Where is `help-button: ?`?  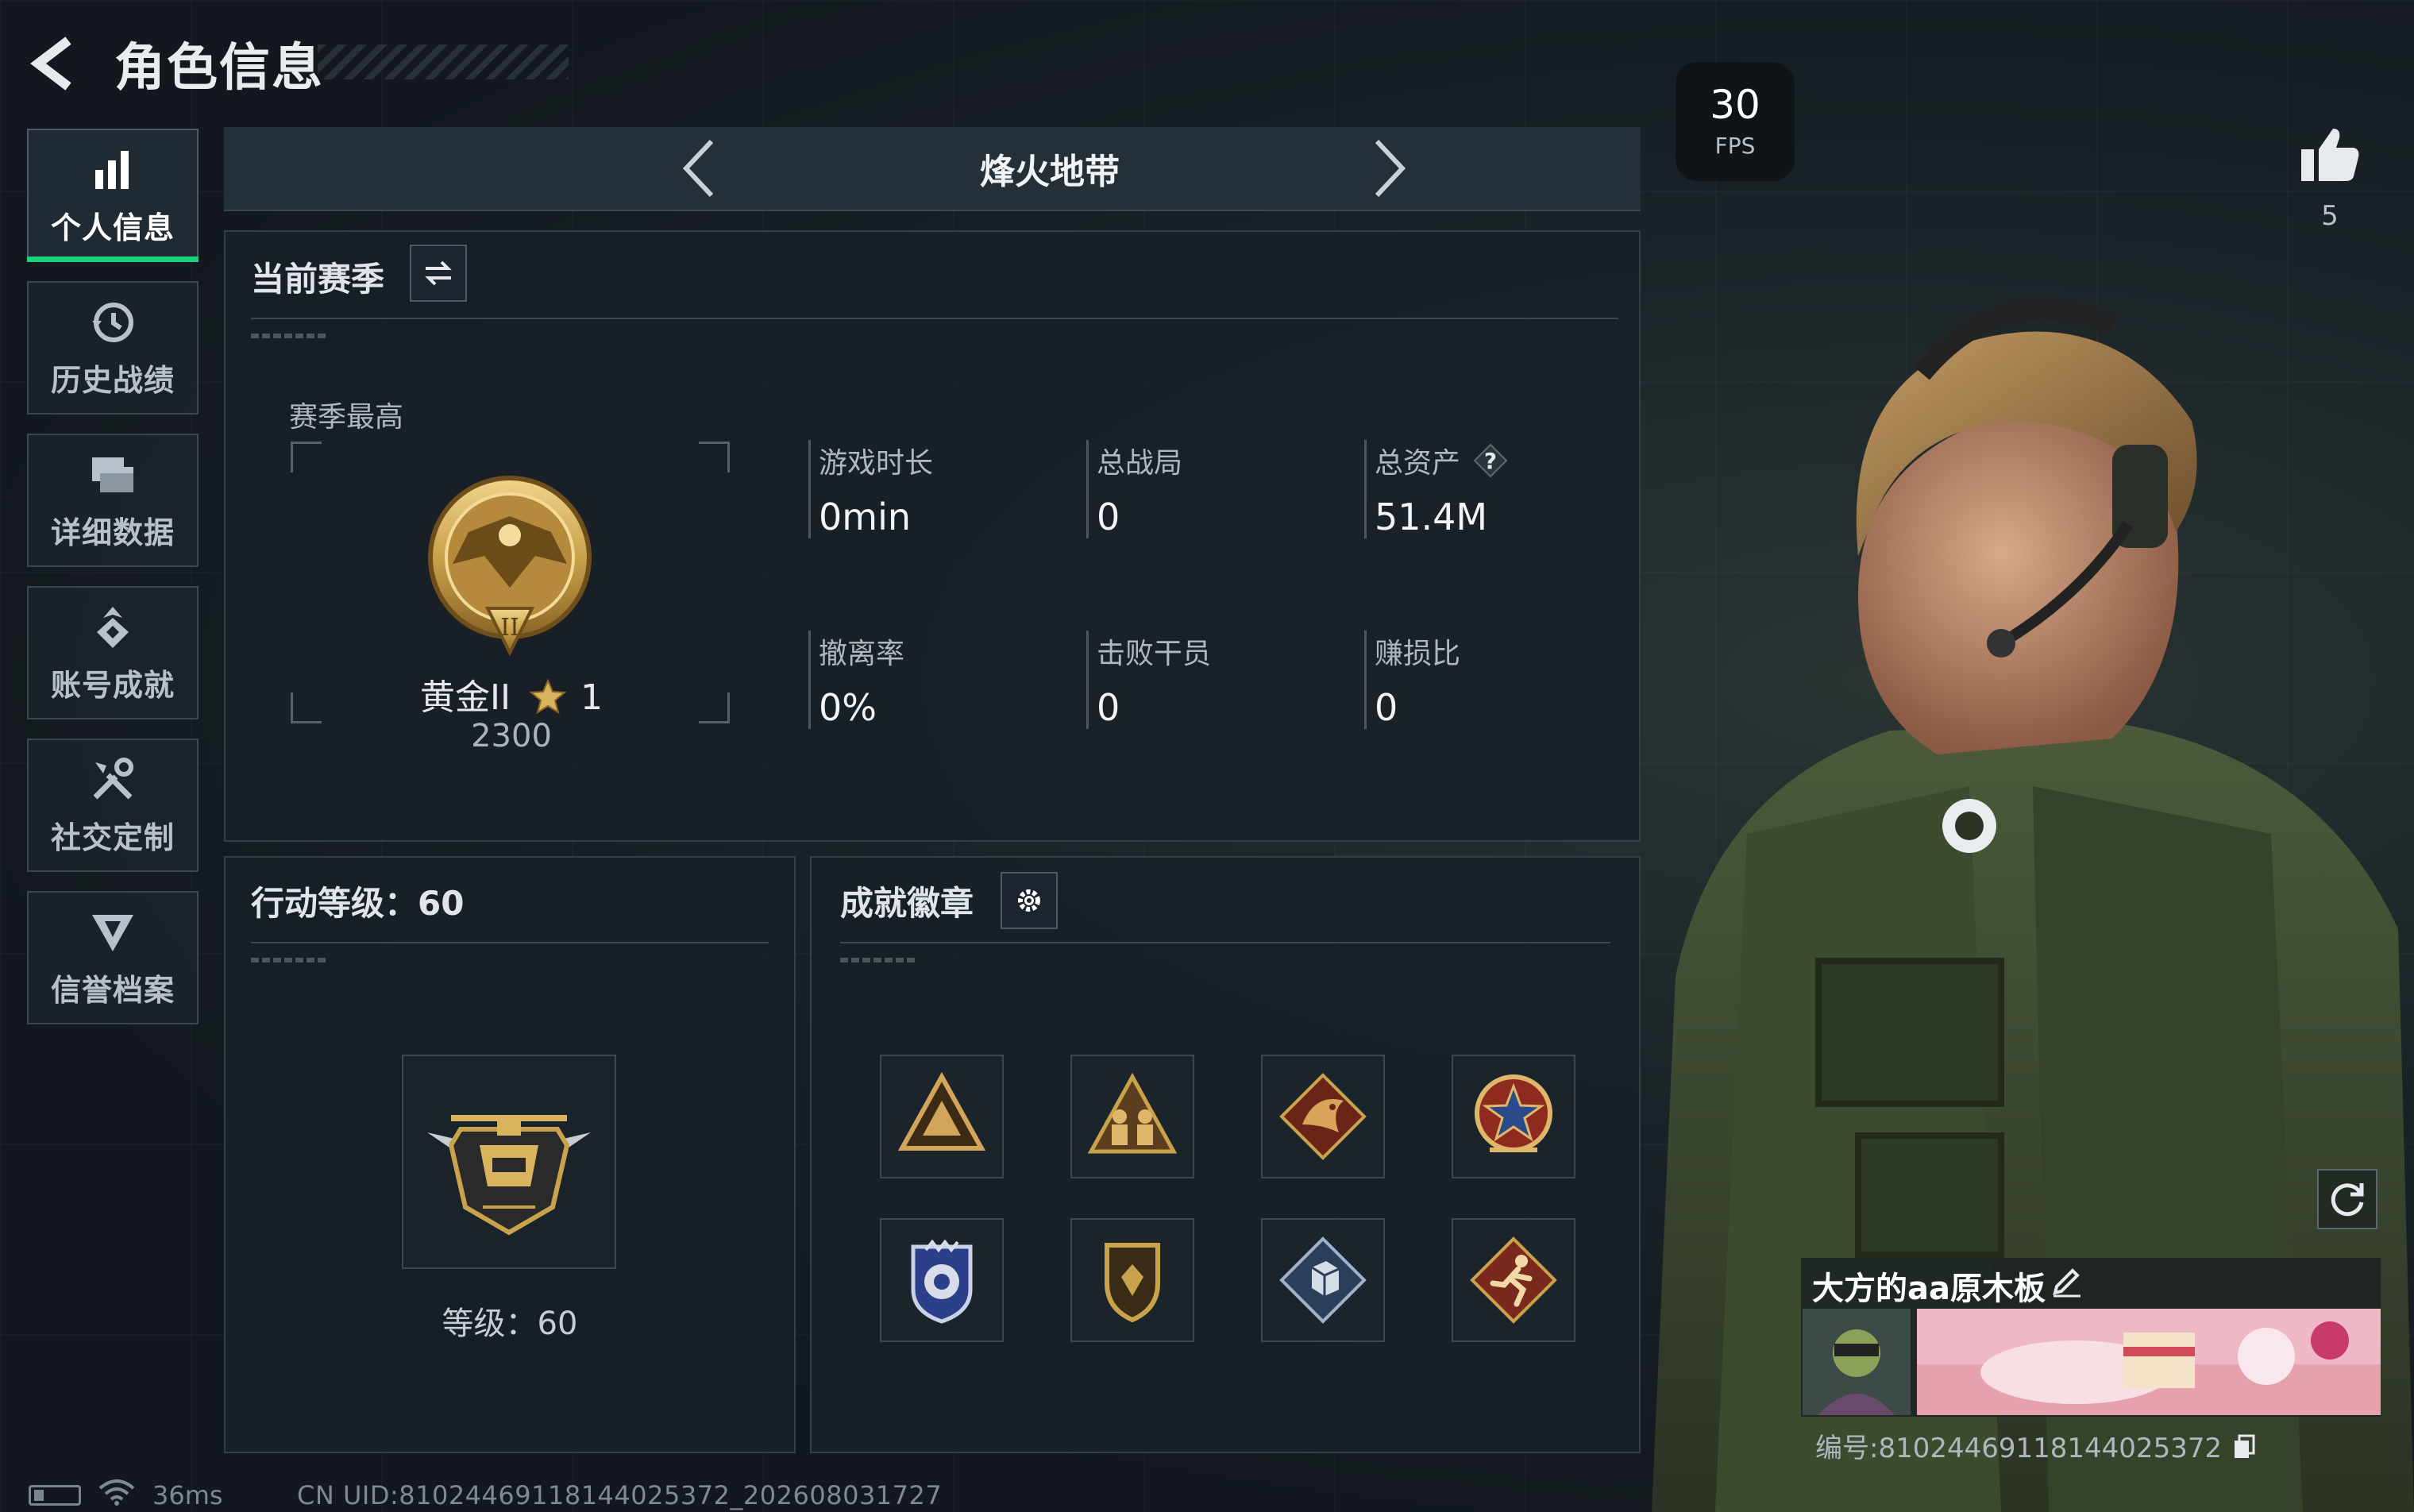
help-button: ? is located at coordinates (1490, 460).